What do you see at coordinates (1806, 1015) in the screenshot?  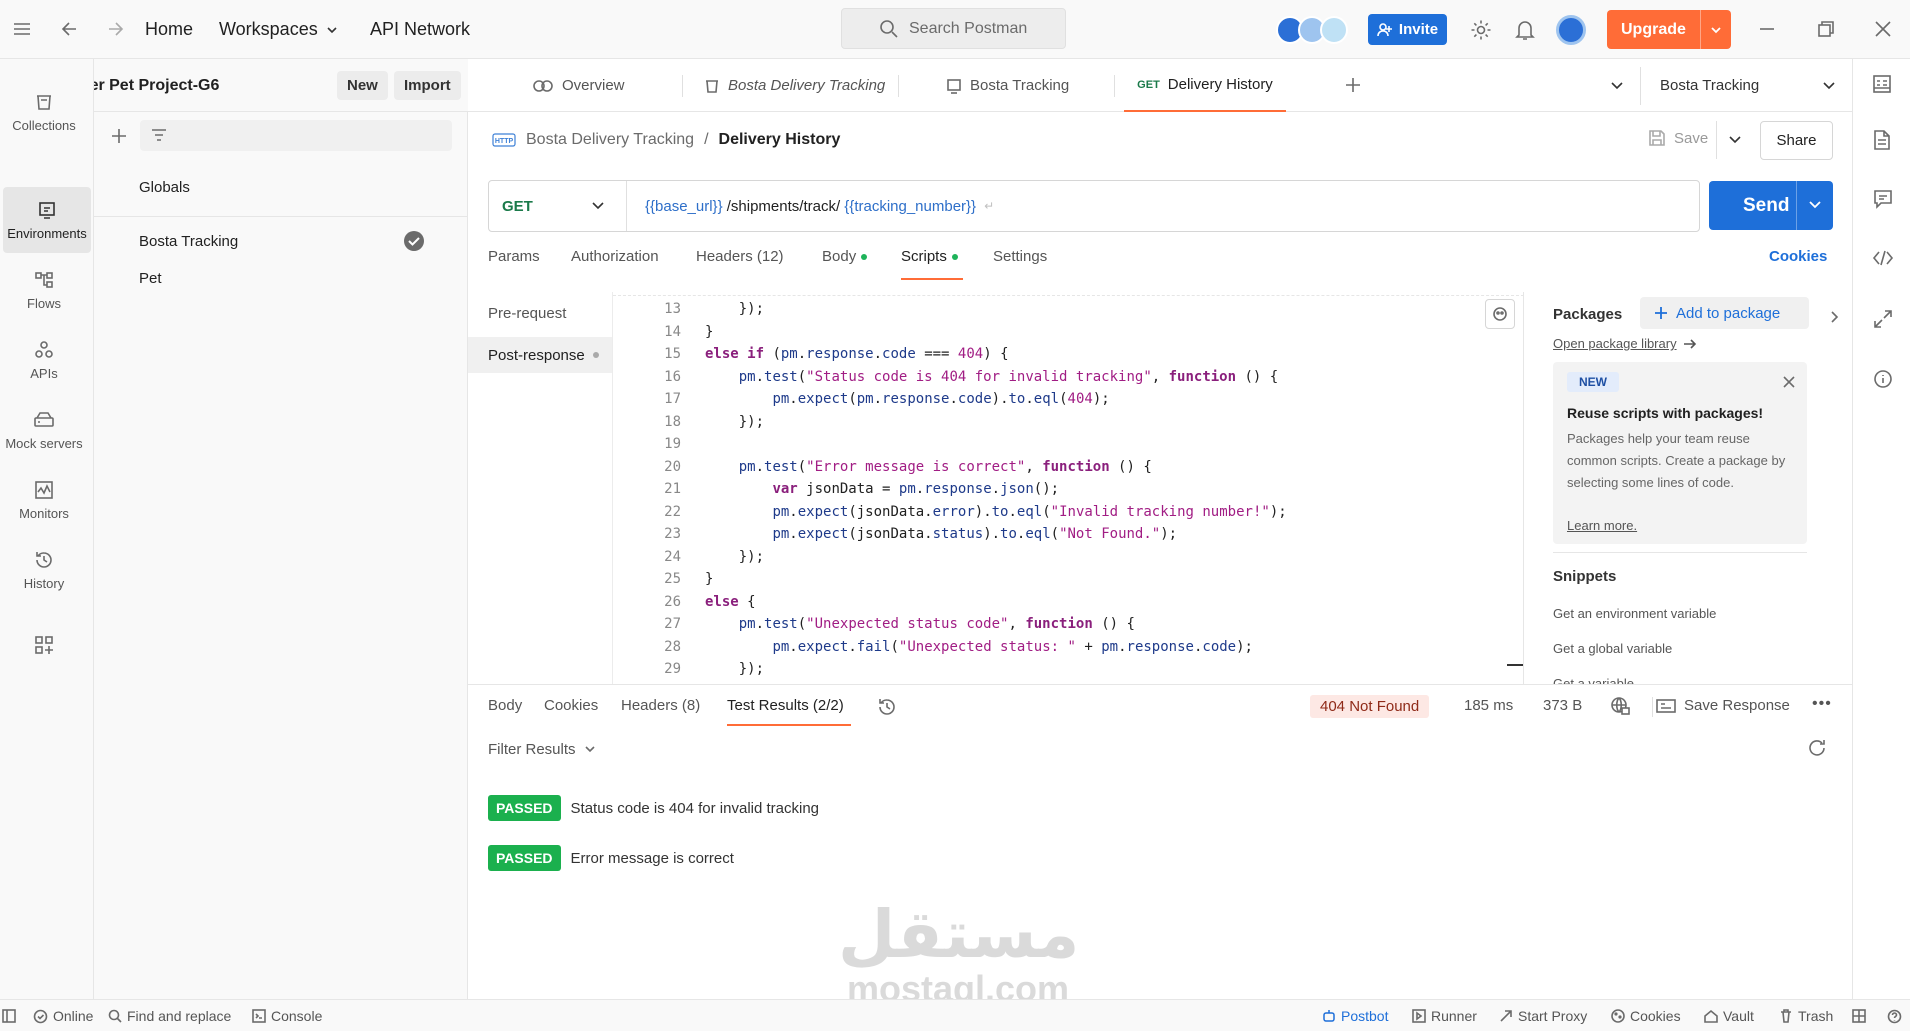 I see `trash-button: Trash` at bounding box center [1806, 1015].